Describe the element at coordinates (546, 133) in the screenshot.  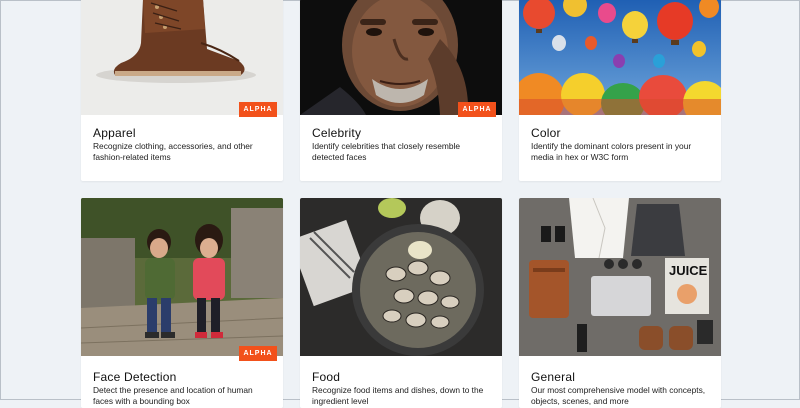
I see `model-title: Color` at that location.